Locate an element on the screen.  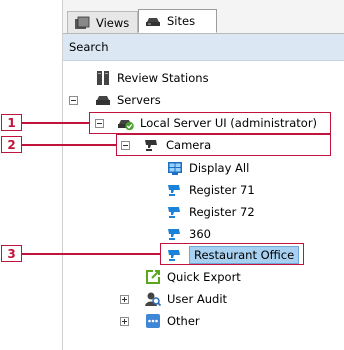
tree-label-review-stations: Review Stations is located at coordinates (163, 78).